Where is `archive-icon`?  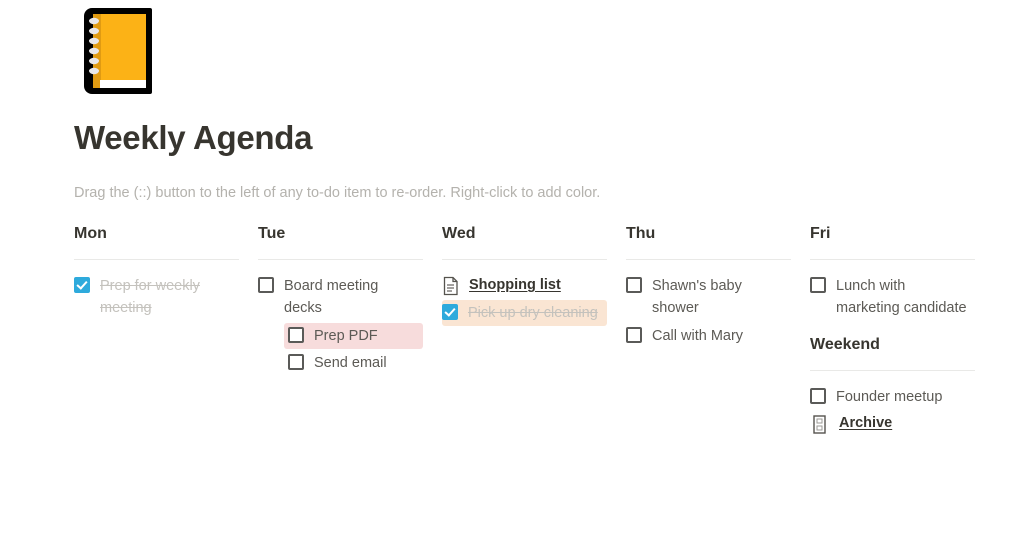 archive-icon is located at coordinates (819, 425).